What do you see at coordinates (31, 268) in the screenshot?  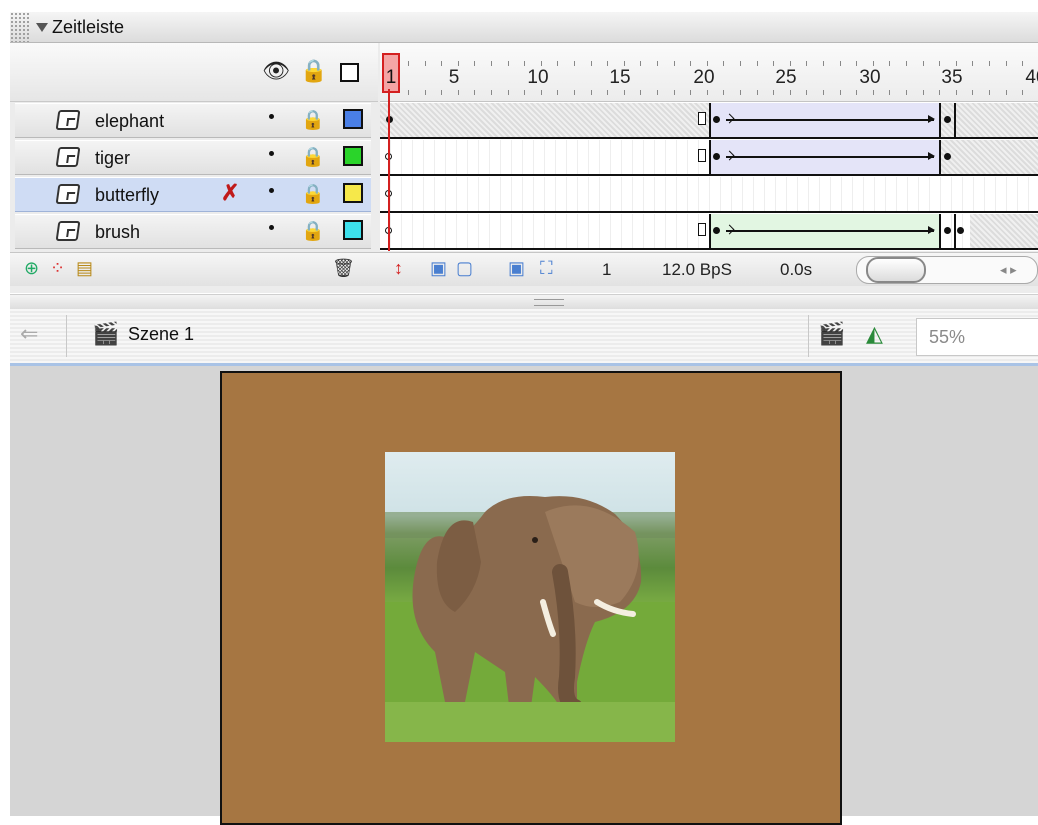 I see `add-layer-icon: ⊕` at bounding box center [31, 268].